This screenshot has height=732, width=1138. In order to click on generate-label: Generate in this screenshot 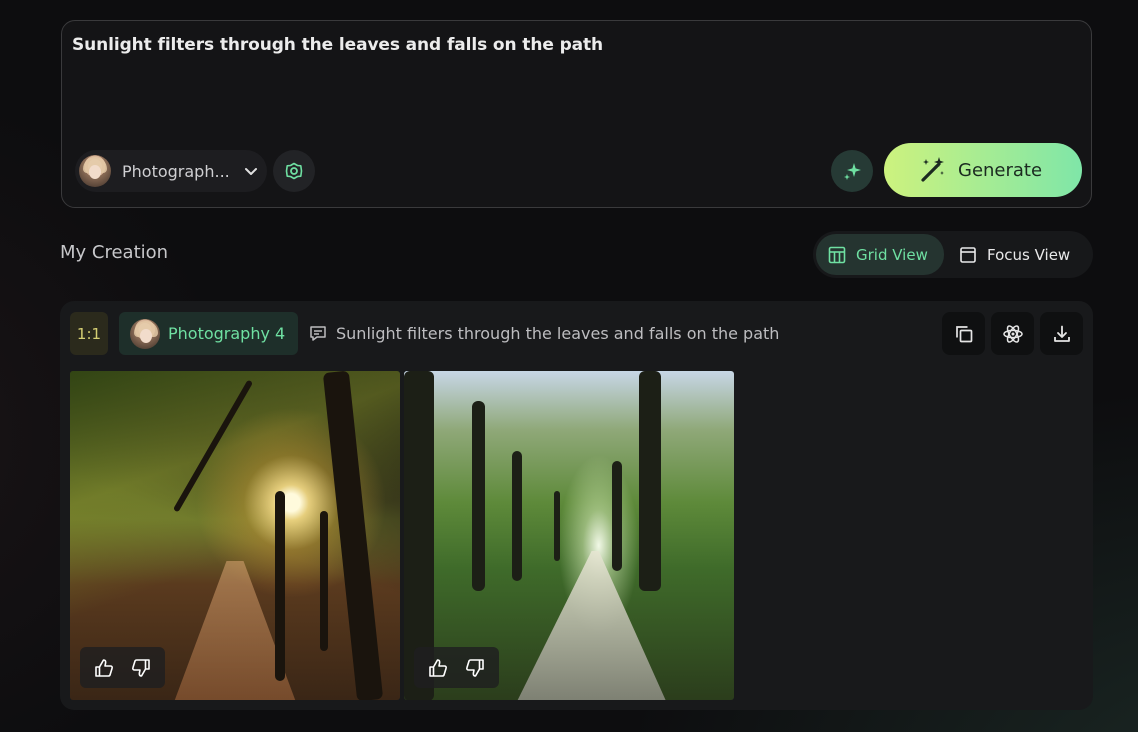, I will do `click(1000, 170)`.